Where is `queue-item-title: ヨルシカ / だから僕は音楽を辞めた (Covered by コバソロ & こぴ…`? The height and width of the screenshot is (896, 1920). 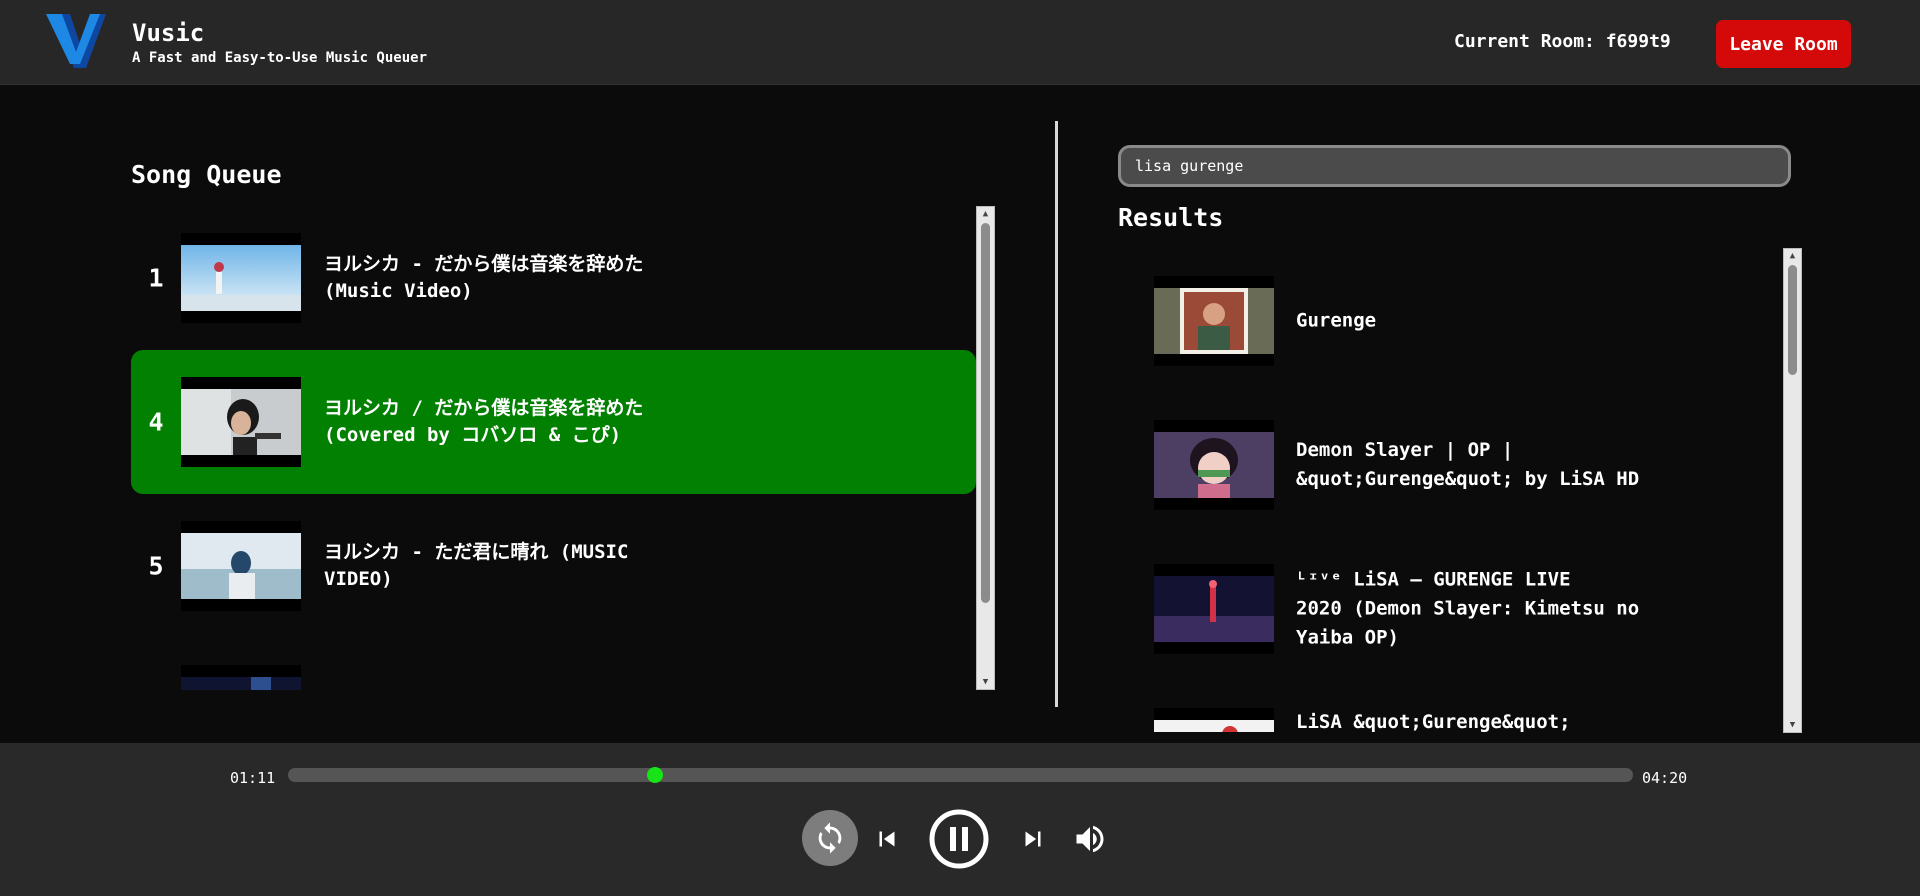
queue-item-title: ヨルシカ / だから僕は音楽を辞めた (Covered by コバソロ & こぴ… is located at coordinates (484, 421).